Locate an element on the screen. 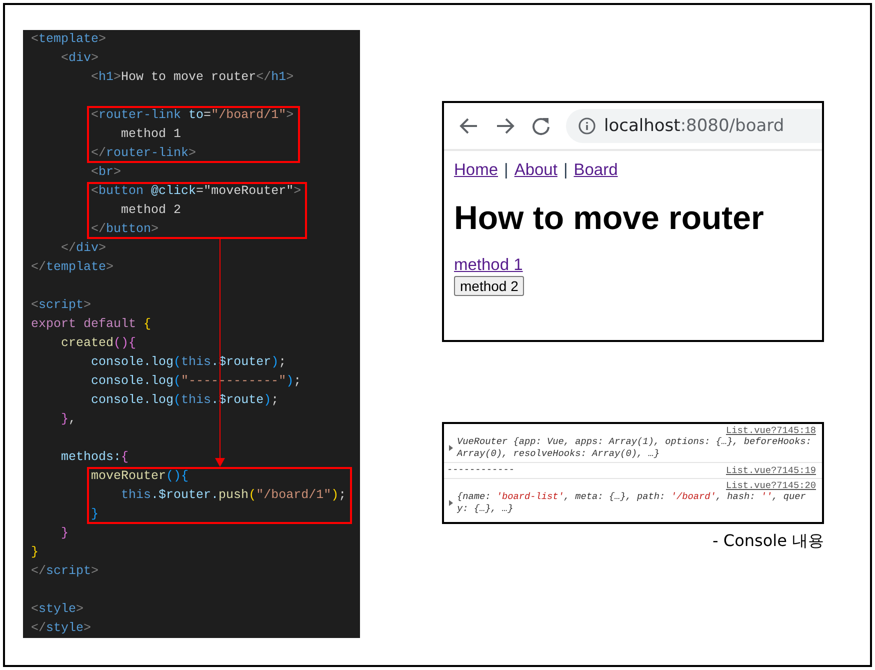 This screenshot has height=670, width=875. code-line: </router-link> is located at coordinates (144, 153).